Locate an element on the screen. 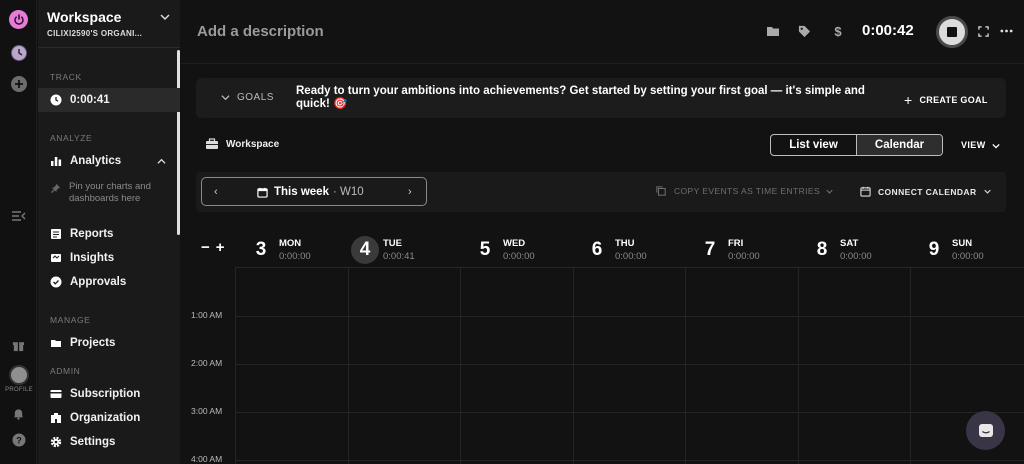  help-icon: ? is located at coordinates (18, 439).